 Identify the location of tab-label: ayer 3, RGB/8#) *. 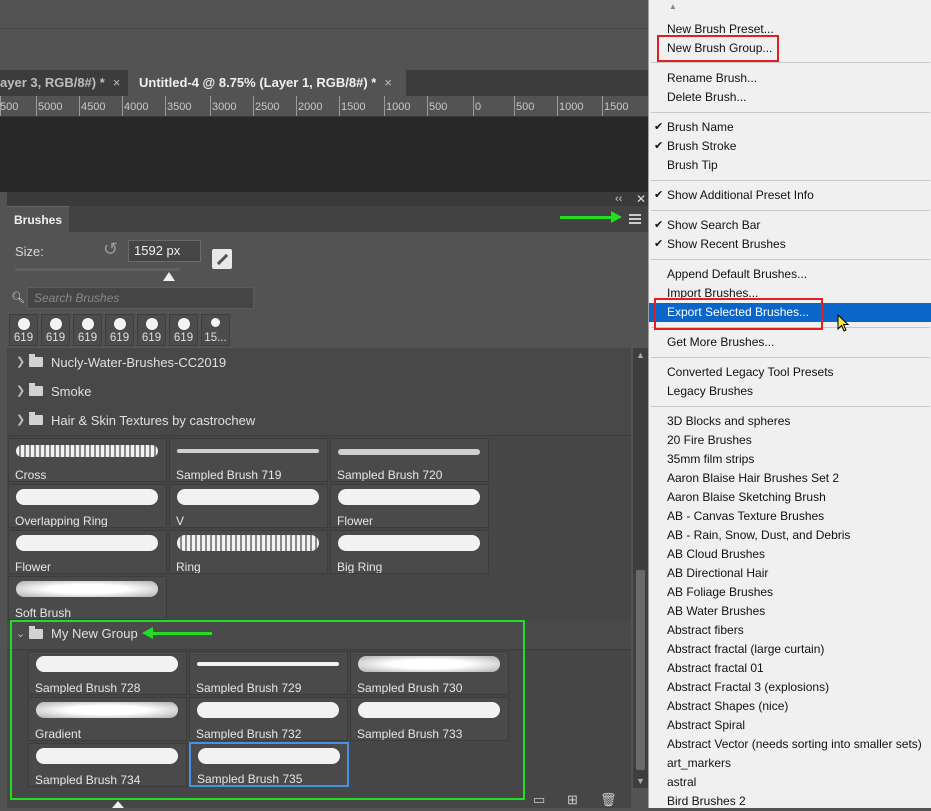
(52, 82).